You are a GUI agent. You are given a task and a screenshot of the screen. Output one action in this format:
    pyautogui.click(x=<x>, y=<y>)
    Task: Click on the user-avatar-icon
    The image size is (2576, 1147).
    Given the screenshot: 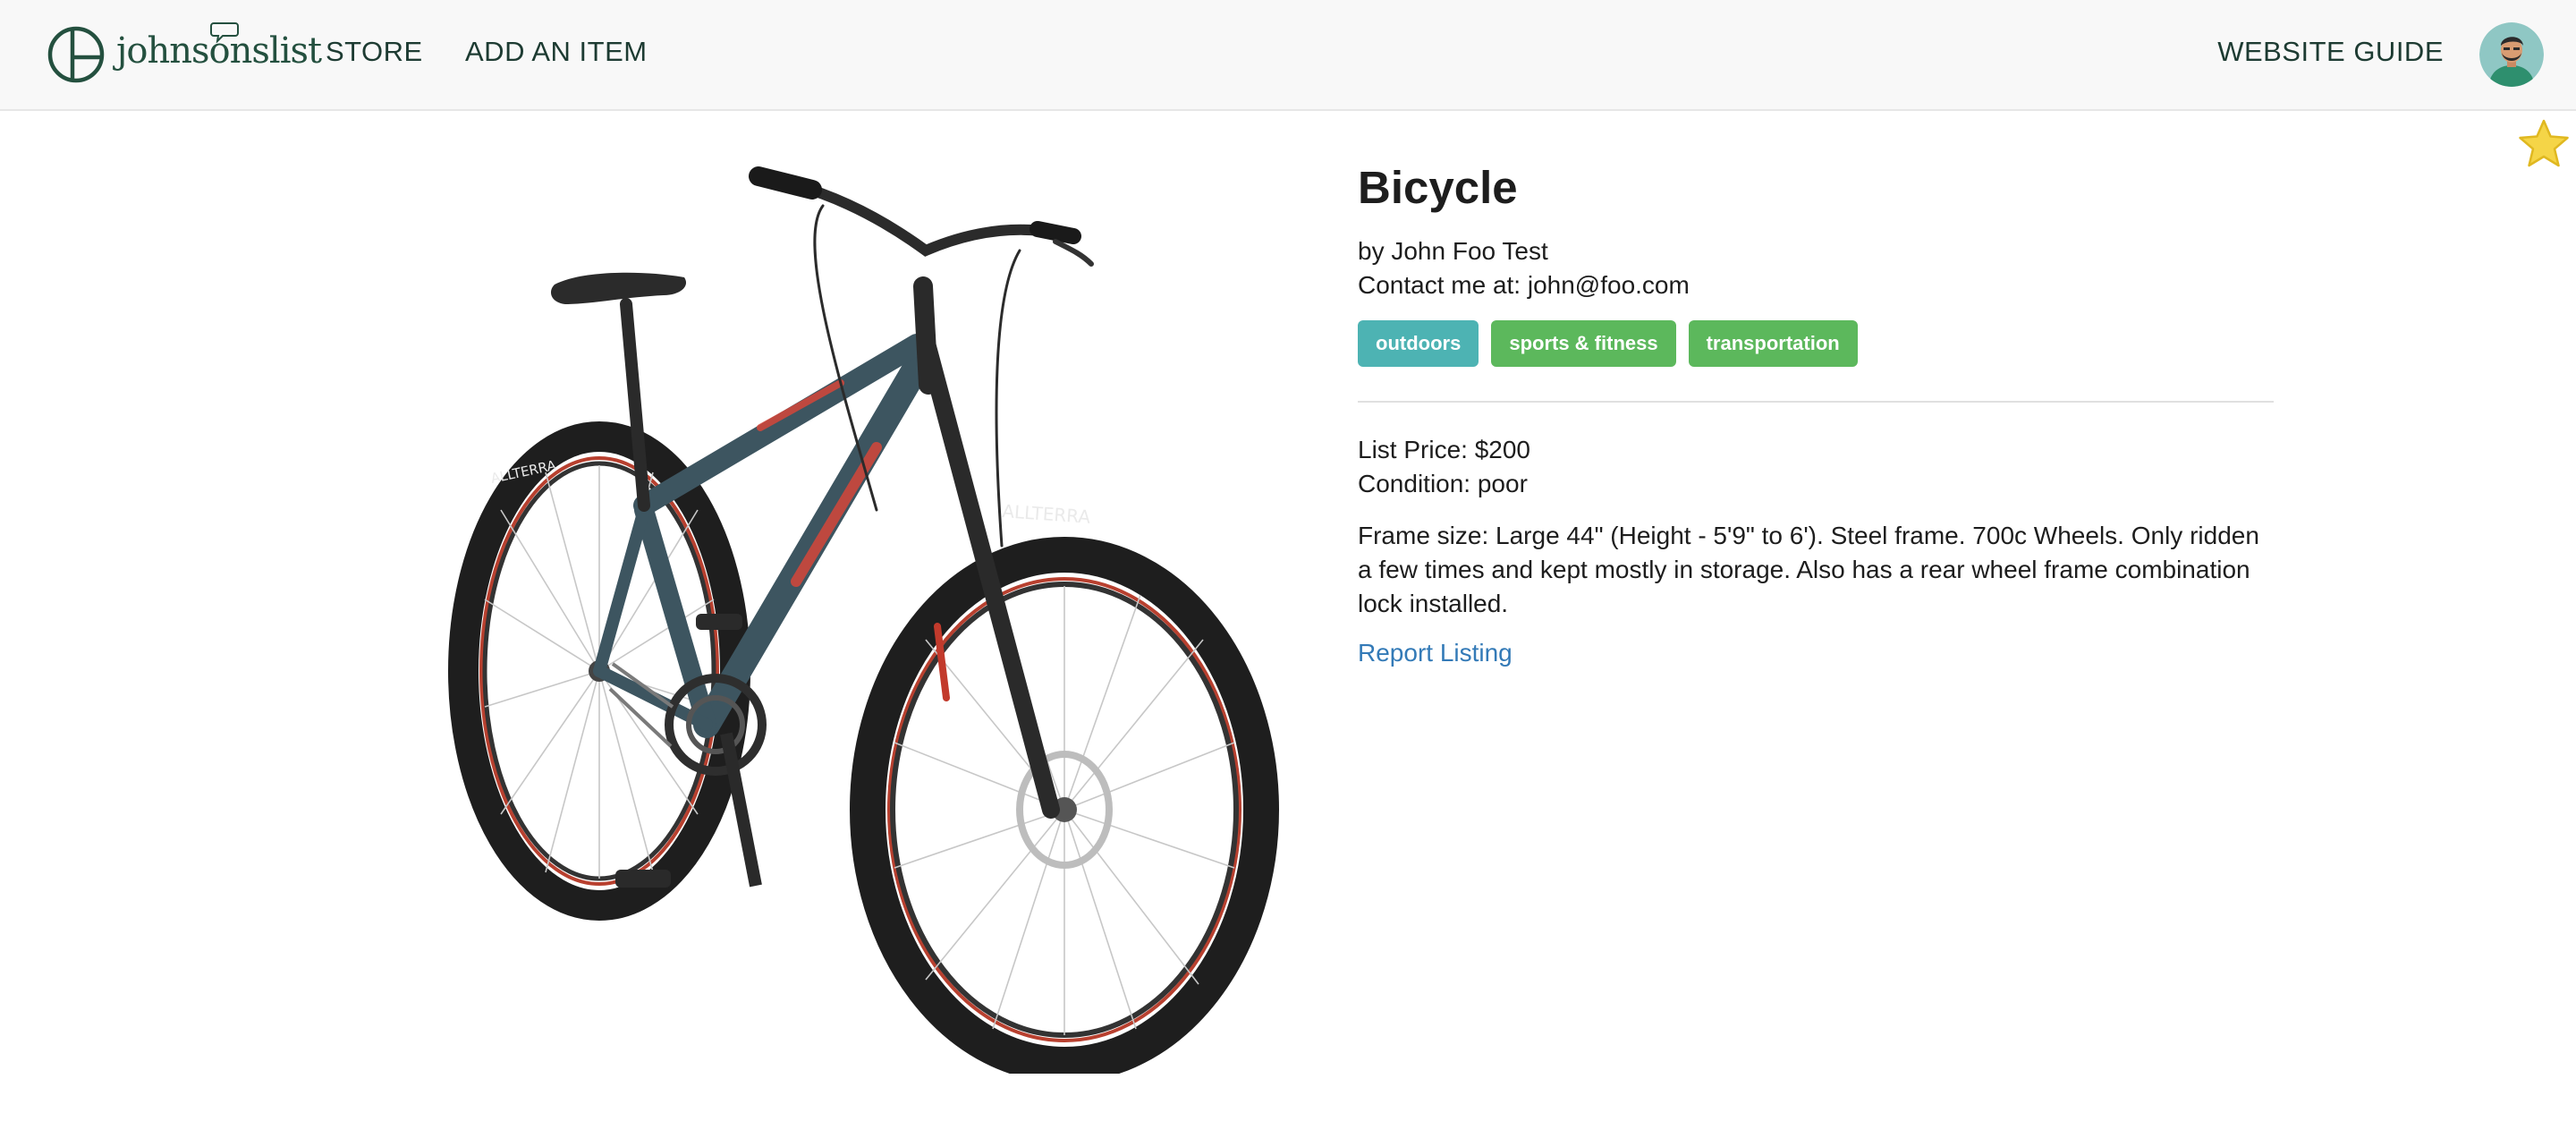 What is the action you would take?
    pyautogui.click(x=2511, y=54)
    